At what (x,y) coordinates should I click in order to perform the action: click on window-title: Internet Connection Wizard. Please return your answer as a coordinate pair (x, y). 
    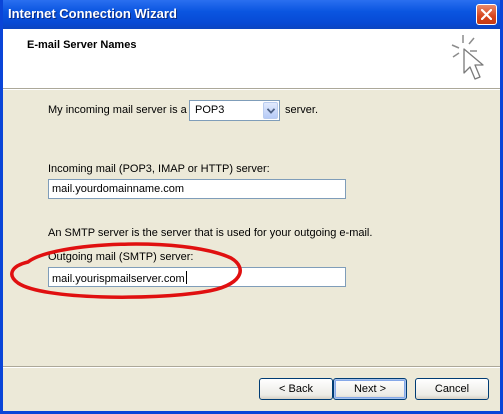
    Looking at the image, I should click on (92, 13).